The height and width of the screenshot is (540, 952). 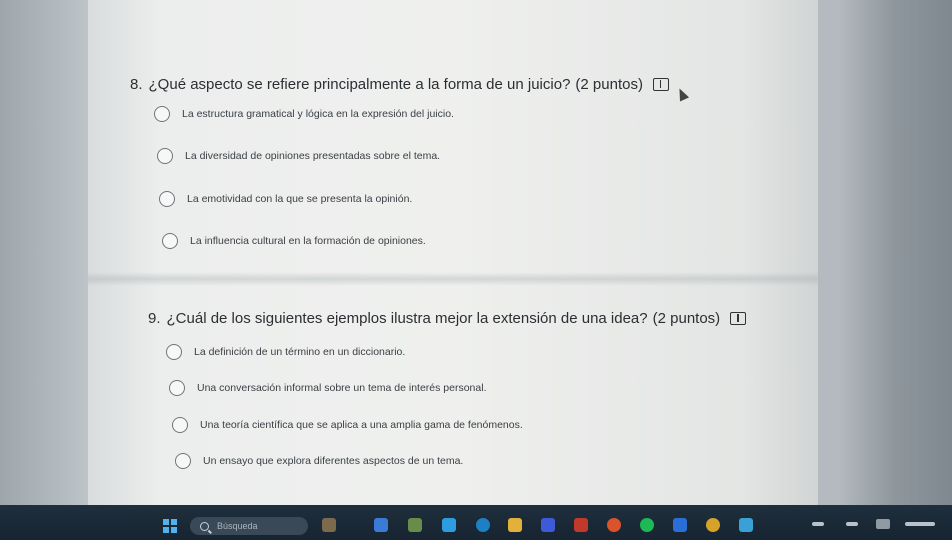 I want to click on question-9-number: 9., so click(x=154, y=318).